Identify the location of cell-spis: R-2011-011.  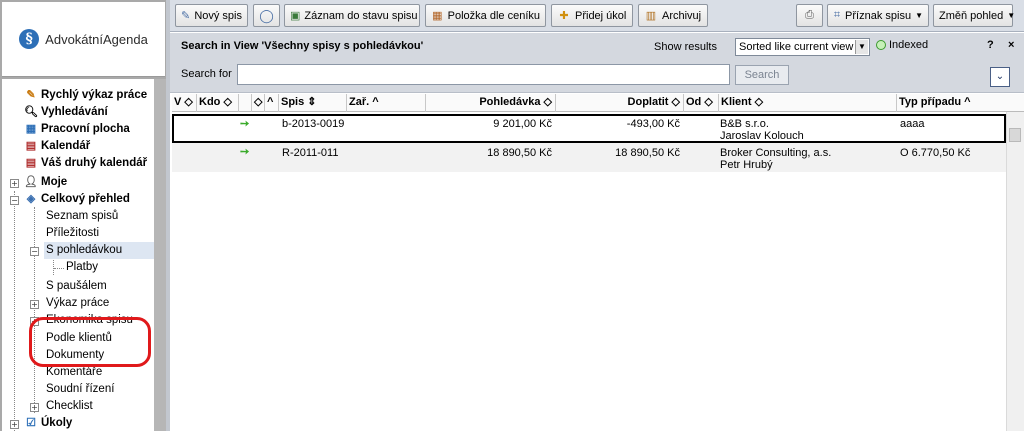
(310, 153).